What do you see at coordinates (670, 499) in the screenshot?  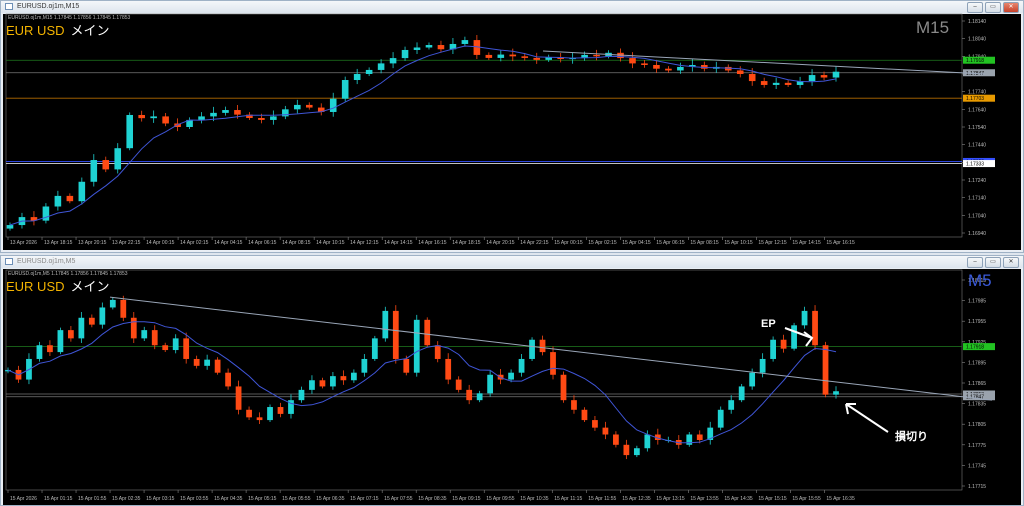 I see `x-tick-label: 15 Apr 13:15` at bounding box center [670, 499].